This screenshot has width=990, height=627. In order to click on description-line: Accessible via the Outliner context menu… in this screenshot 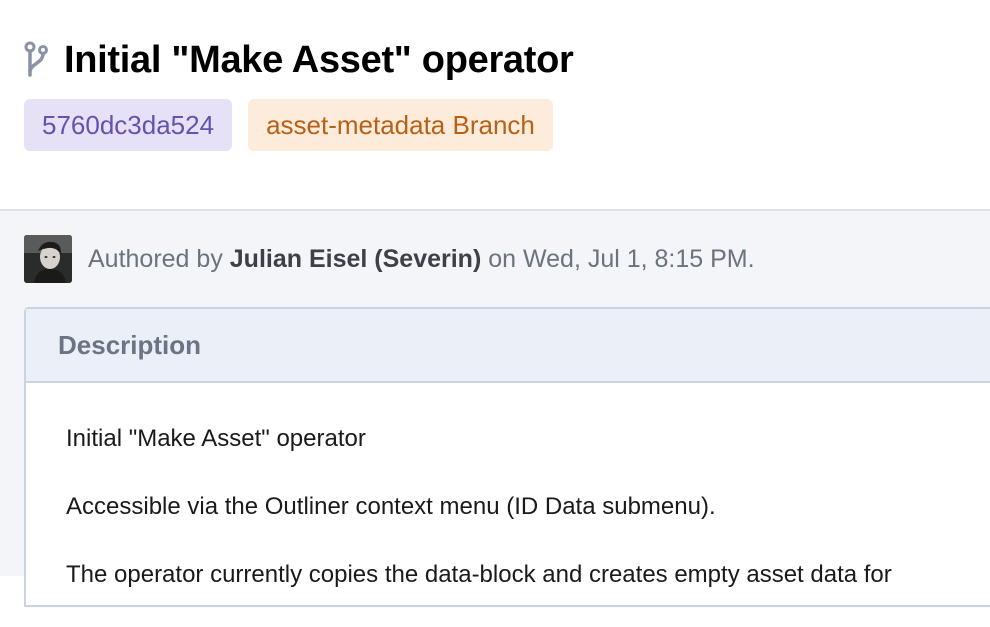, I will do `click(391, 506)`.